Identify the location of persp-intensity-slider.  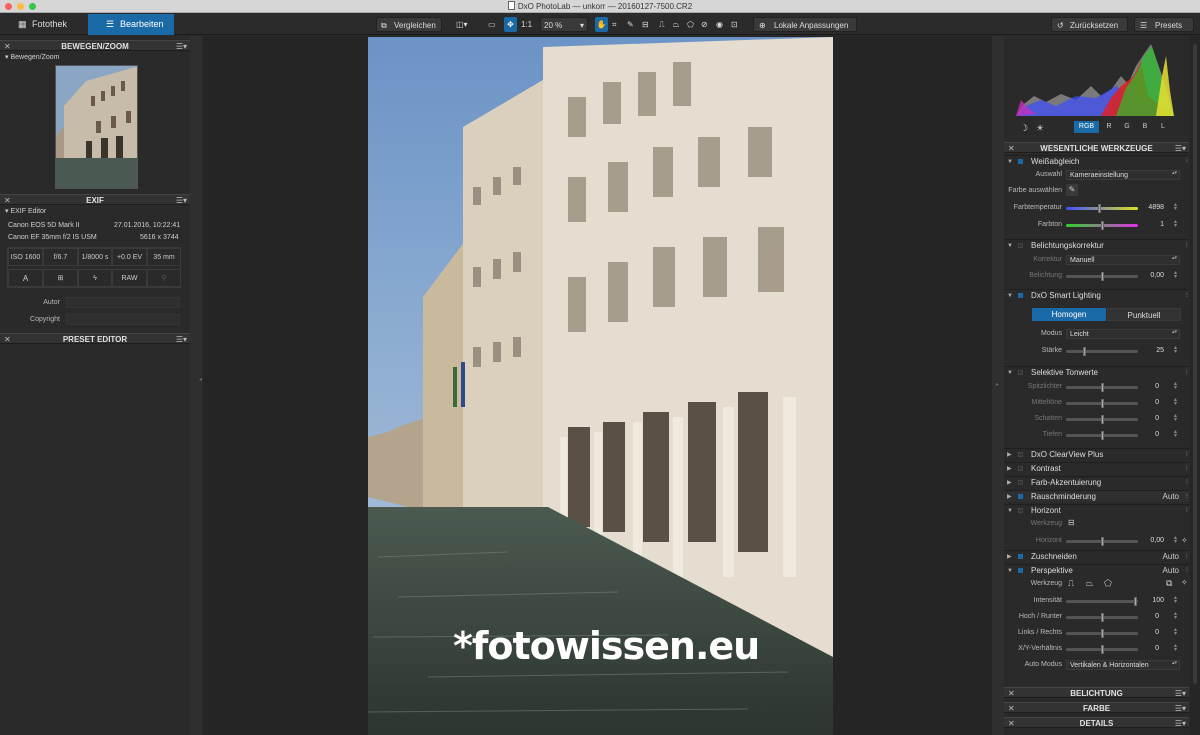
(1102, 601).